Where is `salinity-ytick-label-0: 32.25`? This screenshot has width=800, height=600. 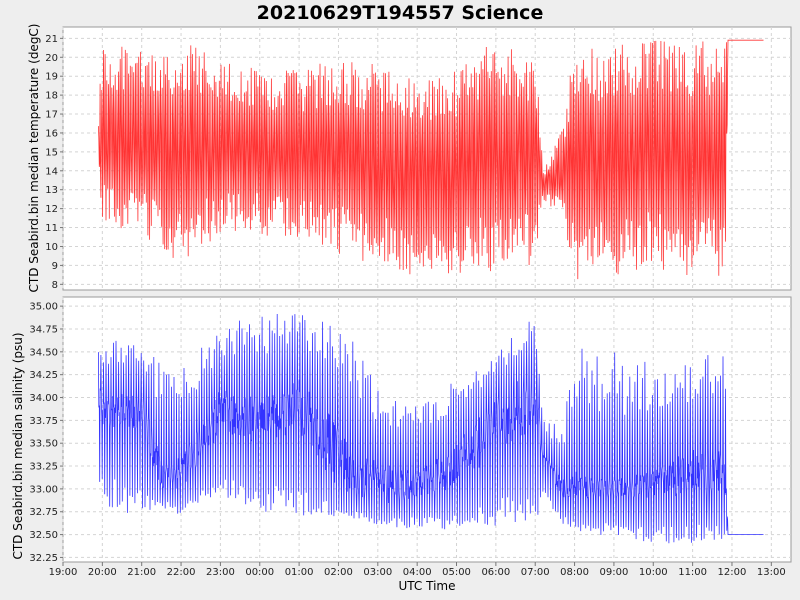 salinity-ytick-label-0: 32.25 is located at coordinates (43, 558).